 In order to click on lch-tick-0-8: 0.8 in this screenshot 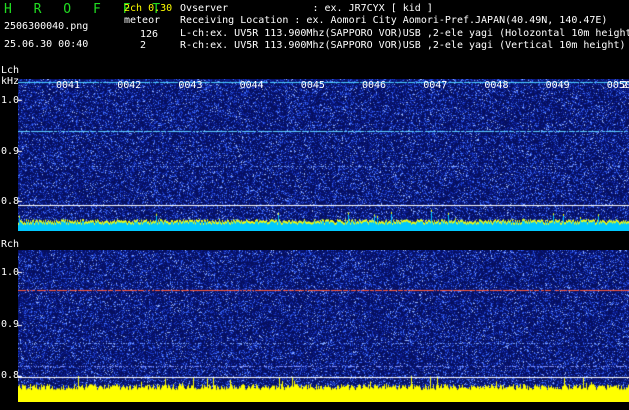, I will do `click(10, 202)`.